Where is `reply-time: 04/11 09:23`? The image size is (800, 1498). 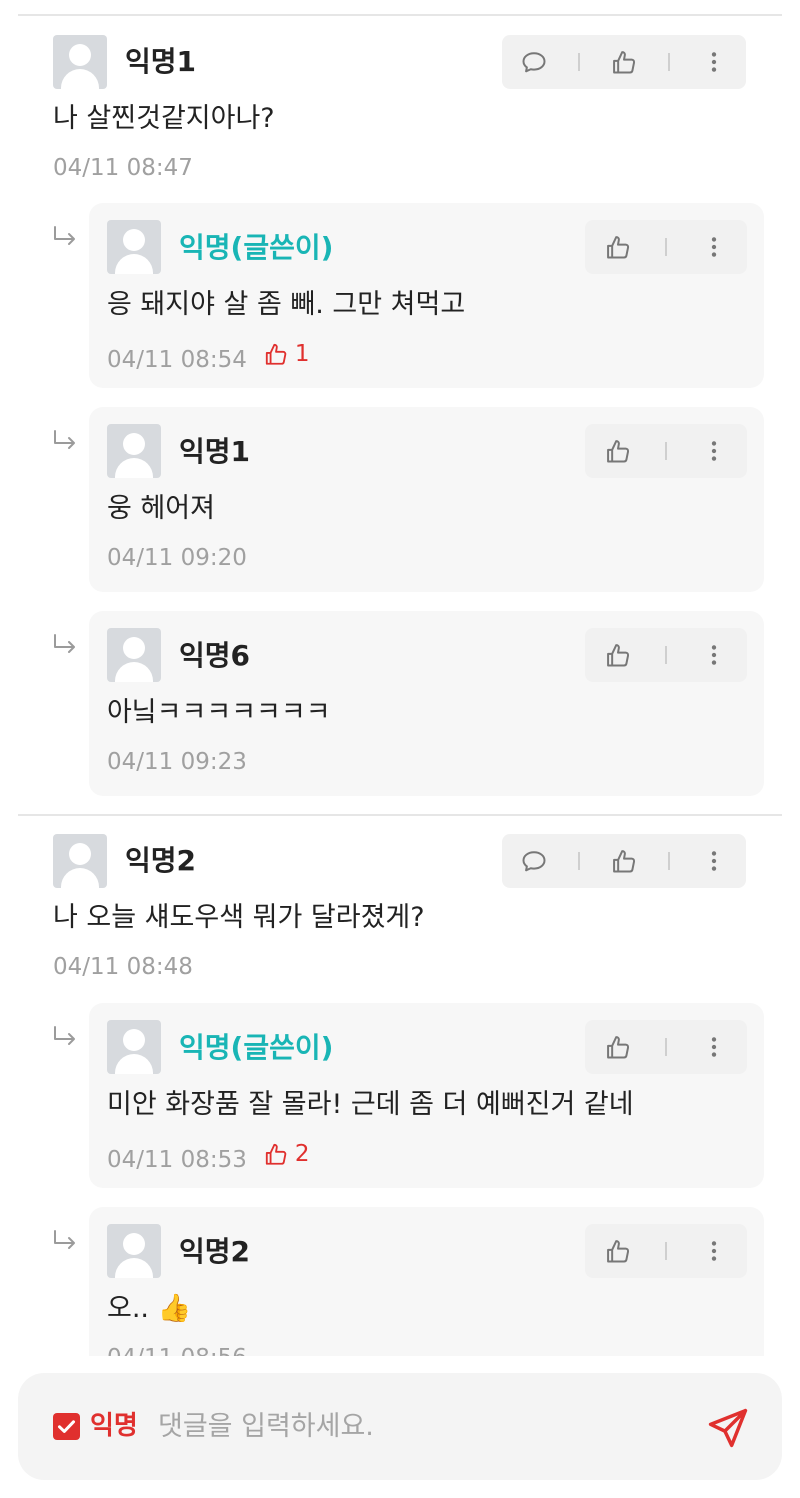
reply-time: 04/11 09:23 is located at coordinates (177, 762).